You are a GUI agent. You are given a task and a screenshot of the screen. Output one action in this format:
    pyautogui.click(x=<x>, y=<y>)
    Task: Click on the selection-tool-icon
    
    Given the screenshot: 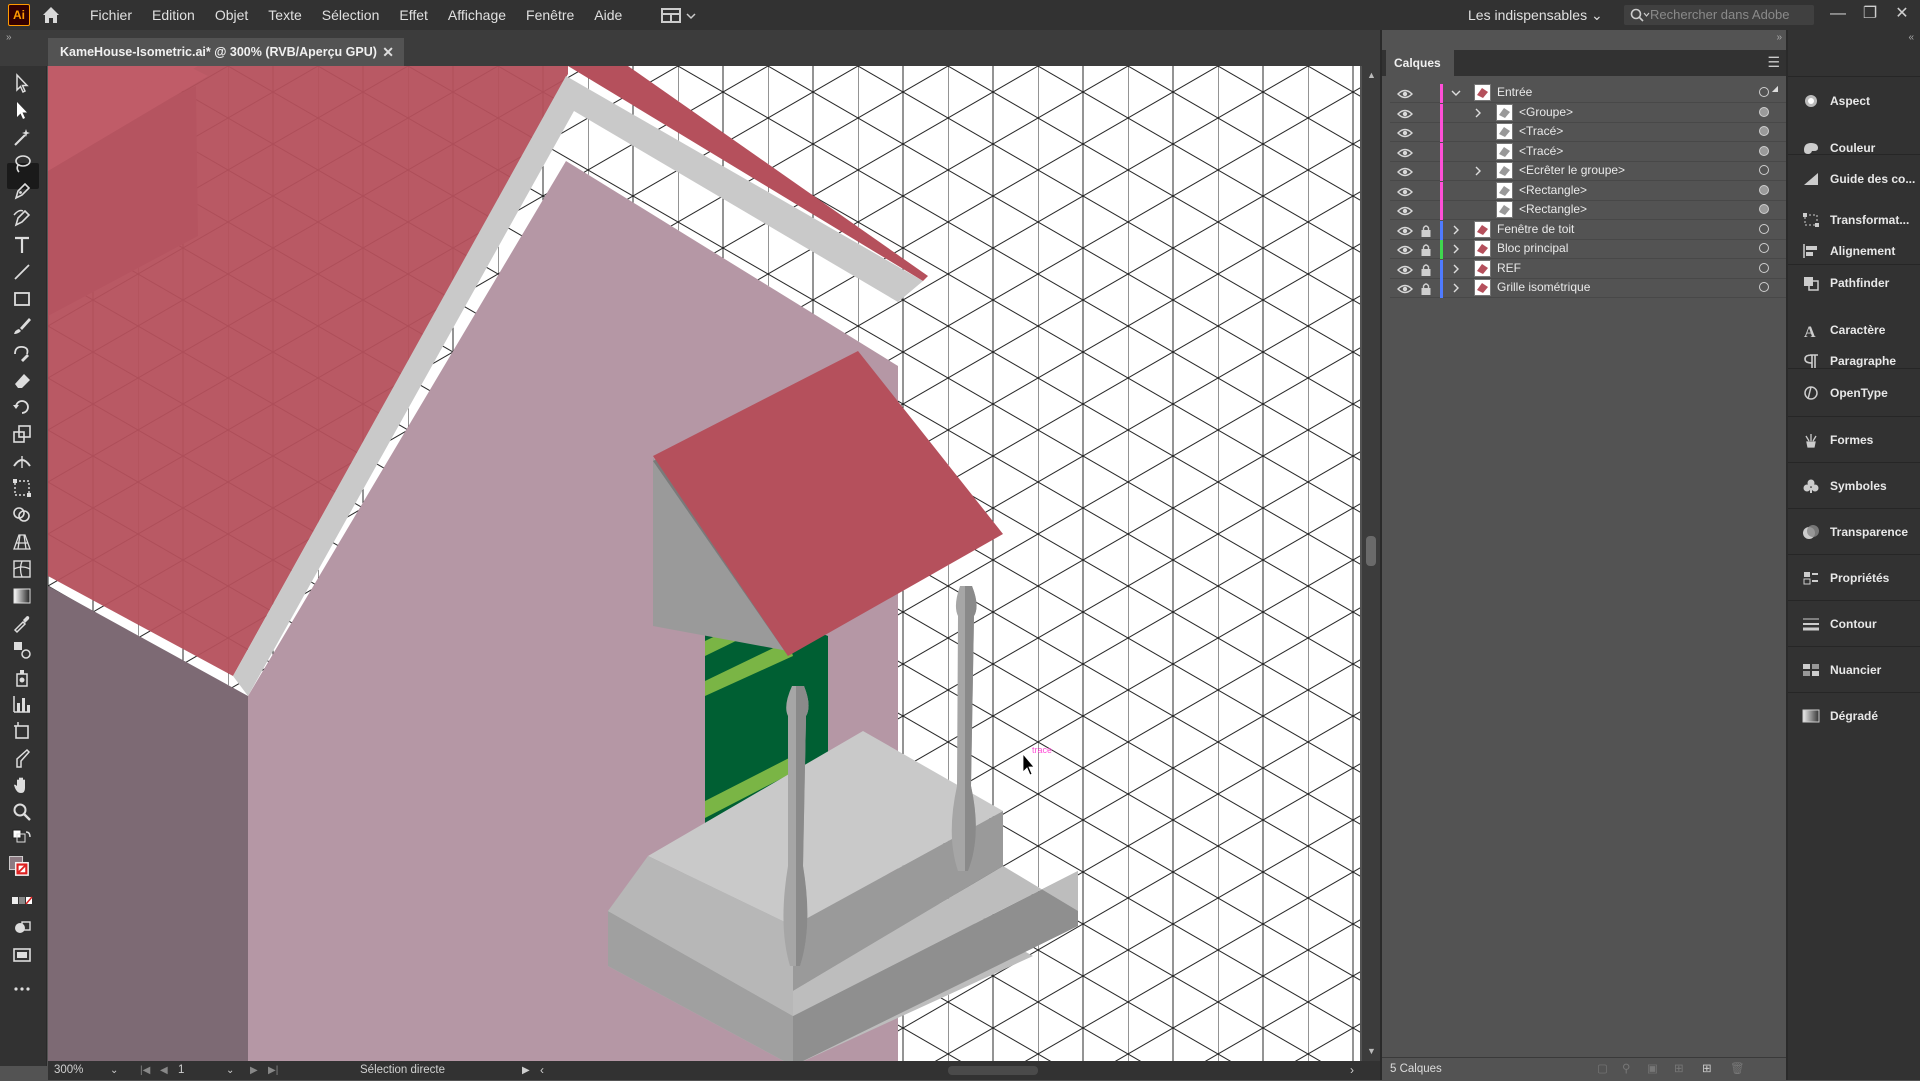 What is the action you would take?
    pyautogui.click(x=23, y=84)
    